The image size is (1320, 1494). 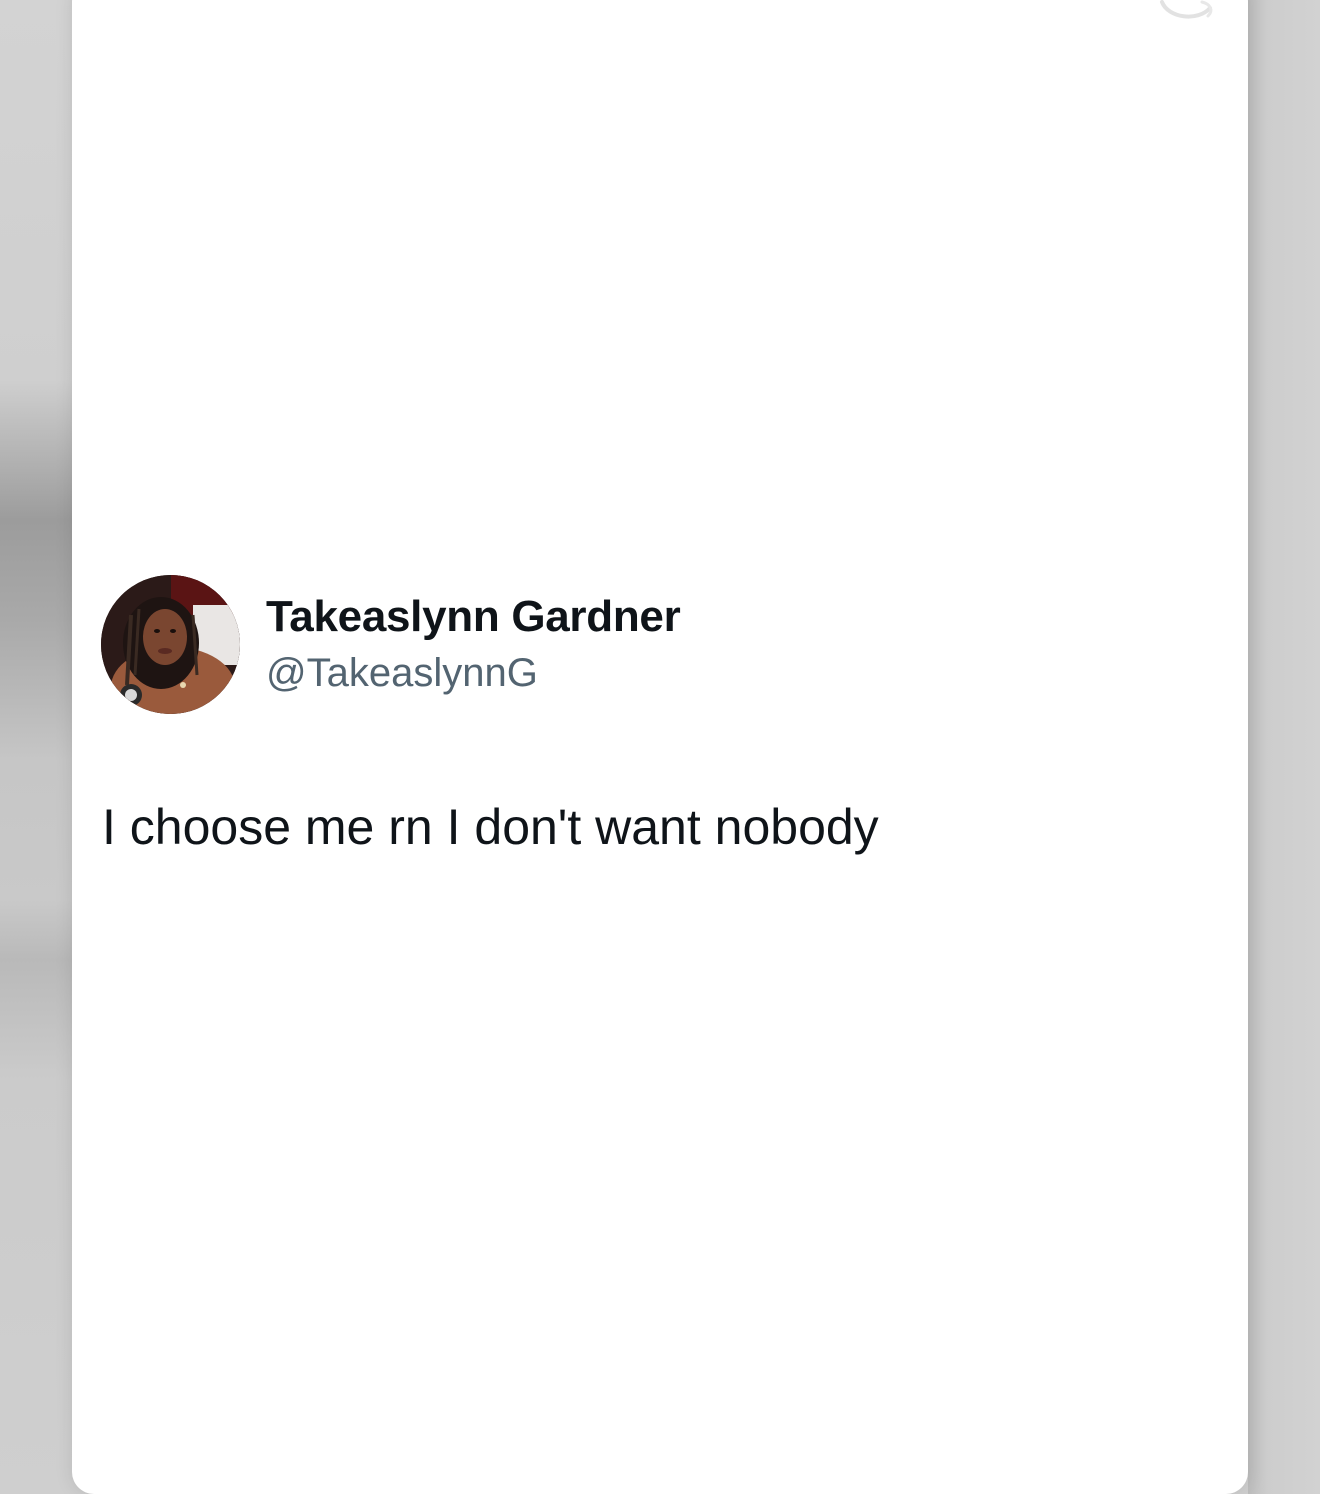 I want to click on profile-photo-icon, so click(x=170, y=644).